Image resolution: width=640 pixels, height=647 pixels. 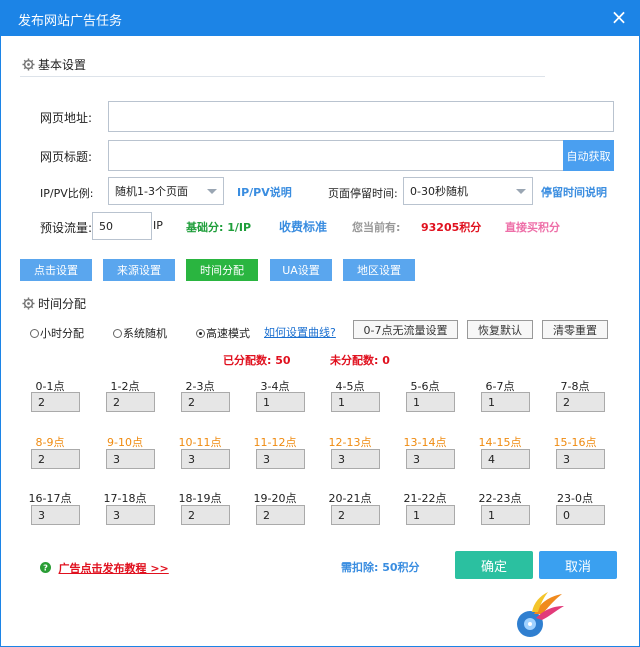 What do you see at coordinates (62, 65) in the screenshot?
I see `basic-settings-title: 基本设置` at bounding box center [62, 65].